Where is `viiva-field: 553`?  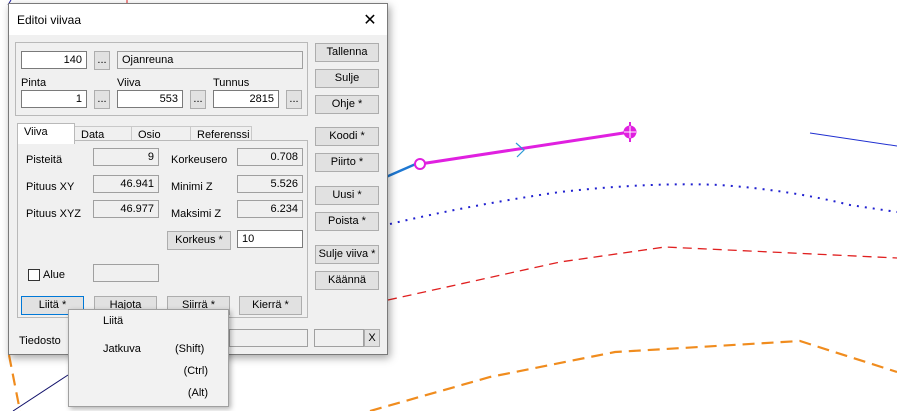
viiva-field: 553 is located at coordinates (150, 99).